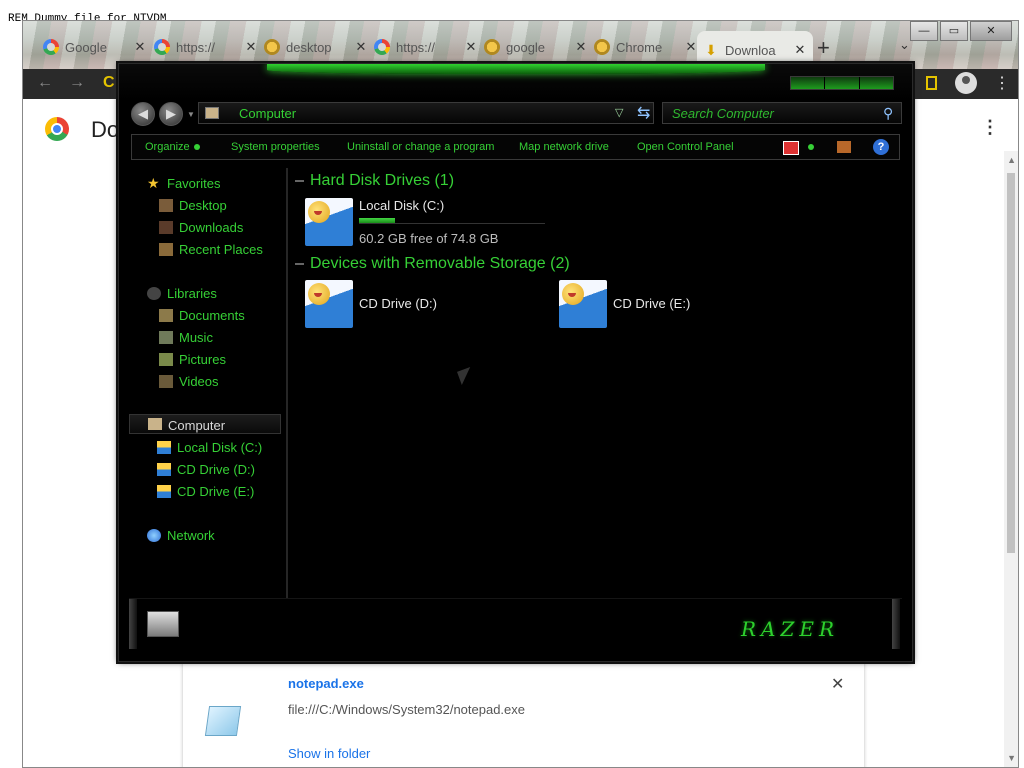 Image resolution: width=1024 pixels, height=768 pixels. Describe the element at coordinates (105, 129) in the screenshot. I see `page-title: Do` at that location.